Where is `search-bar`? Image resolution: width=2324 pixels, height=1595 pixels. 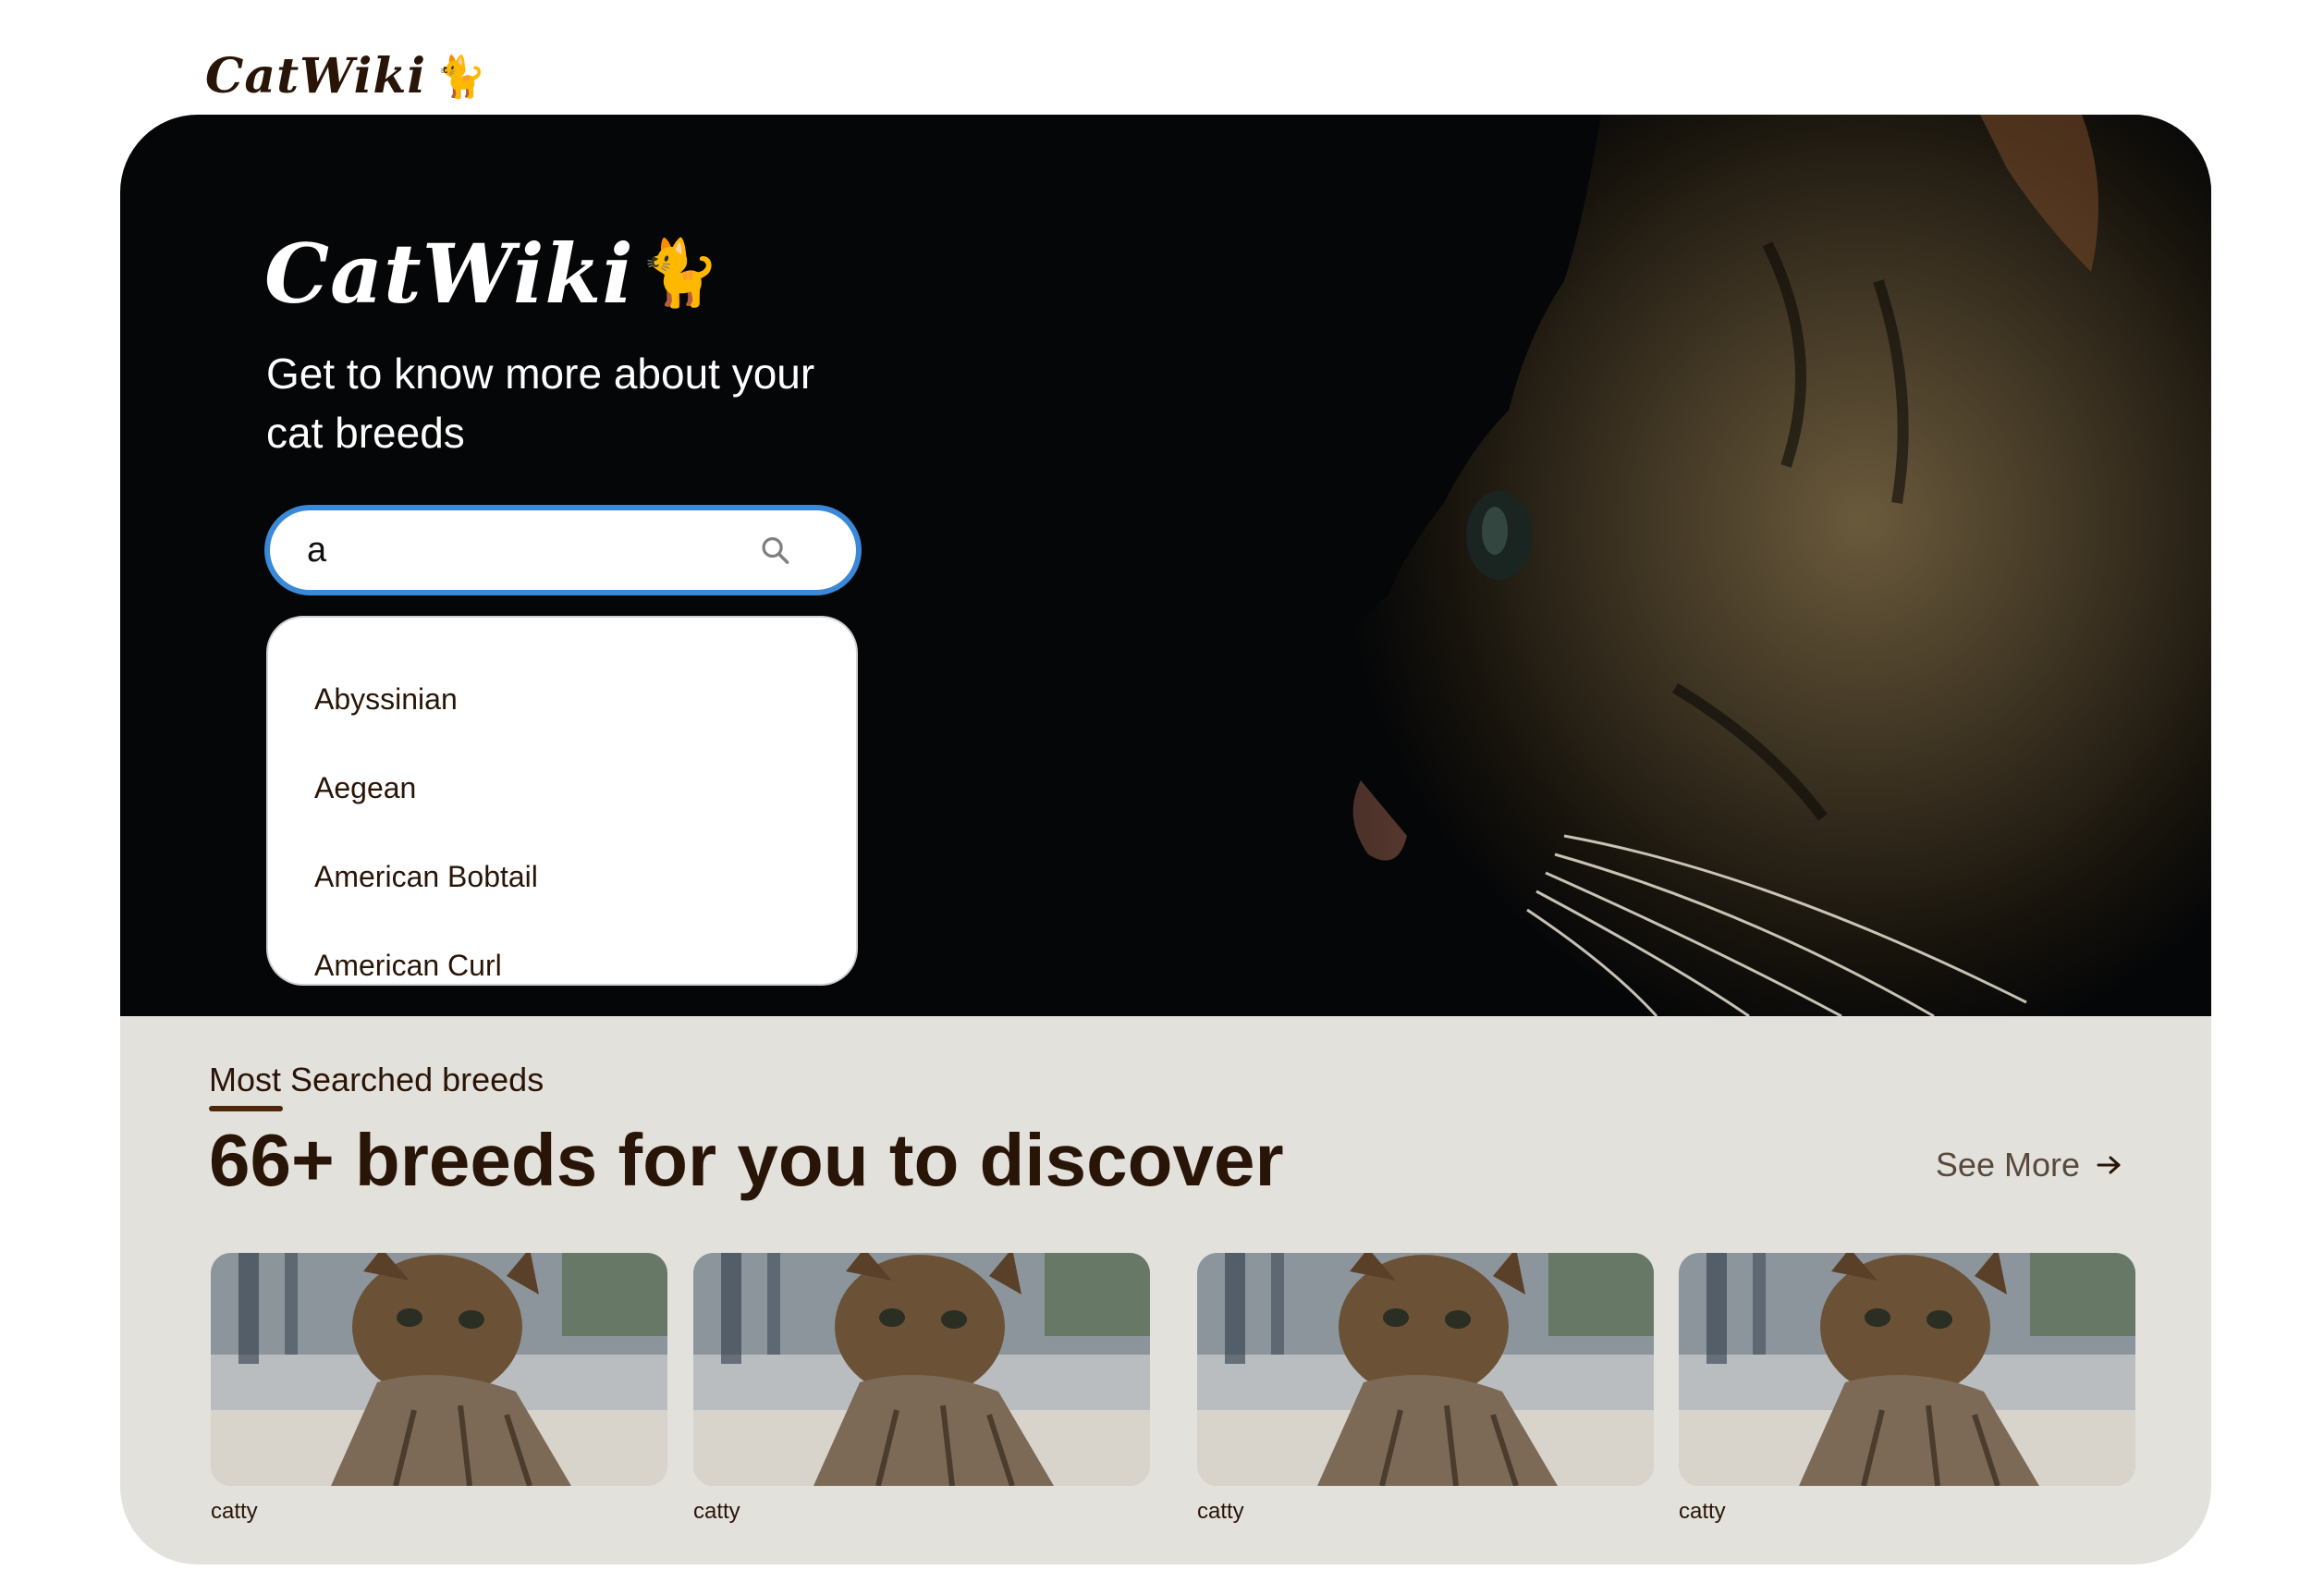 search-bar is located at coordinates (563, 550).